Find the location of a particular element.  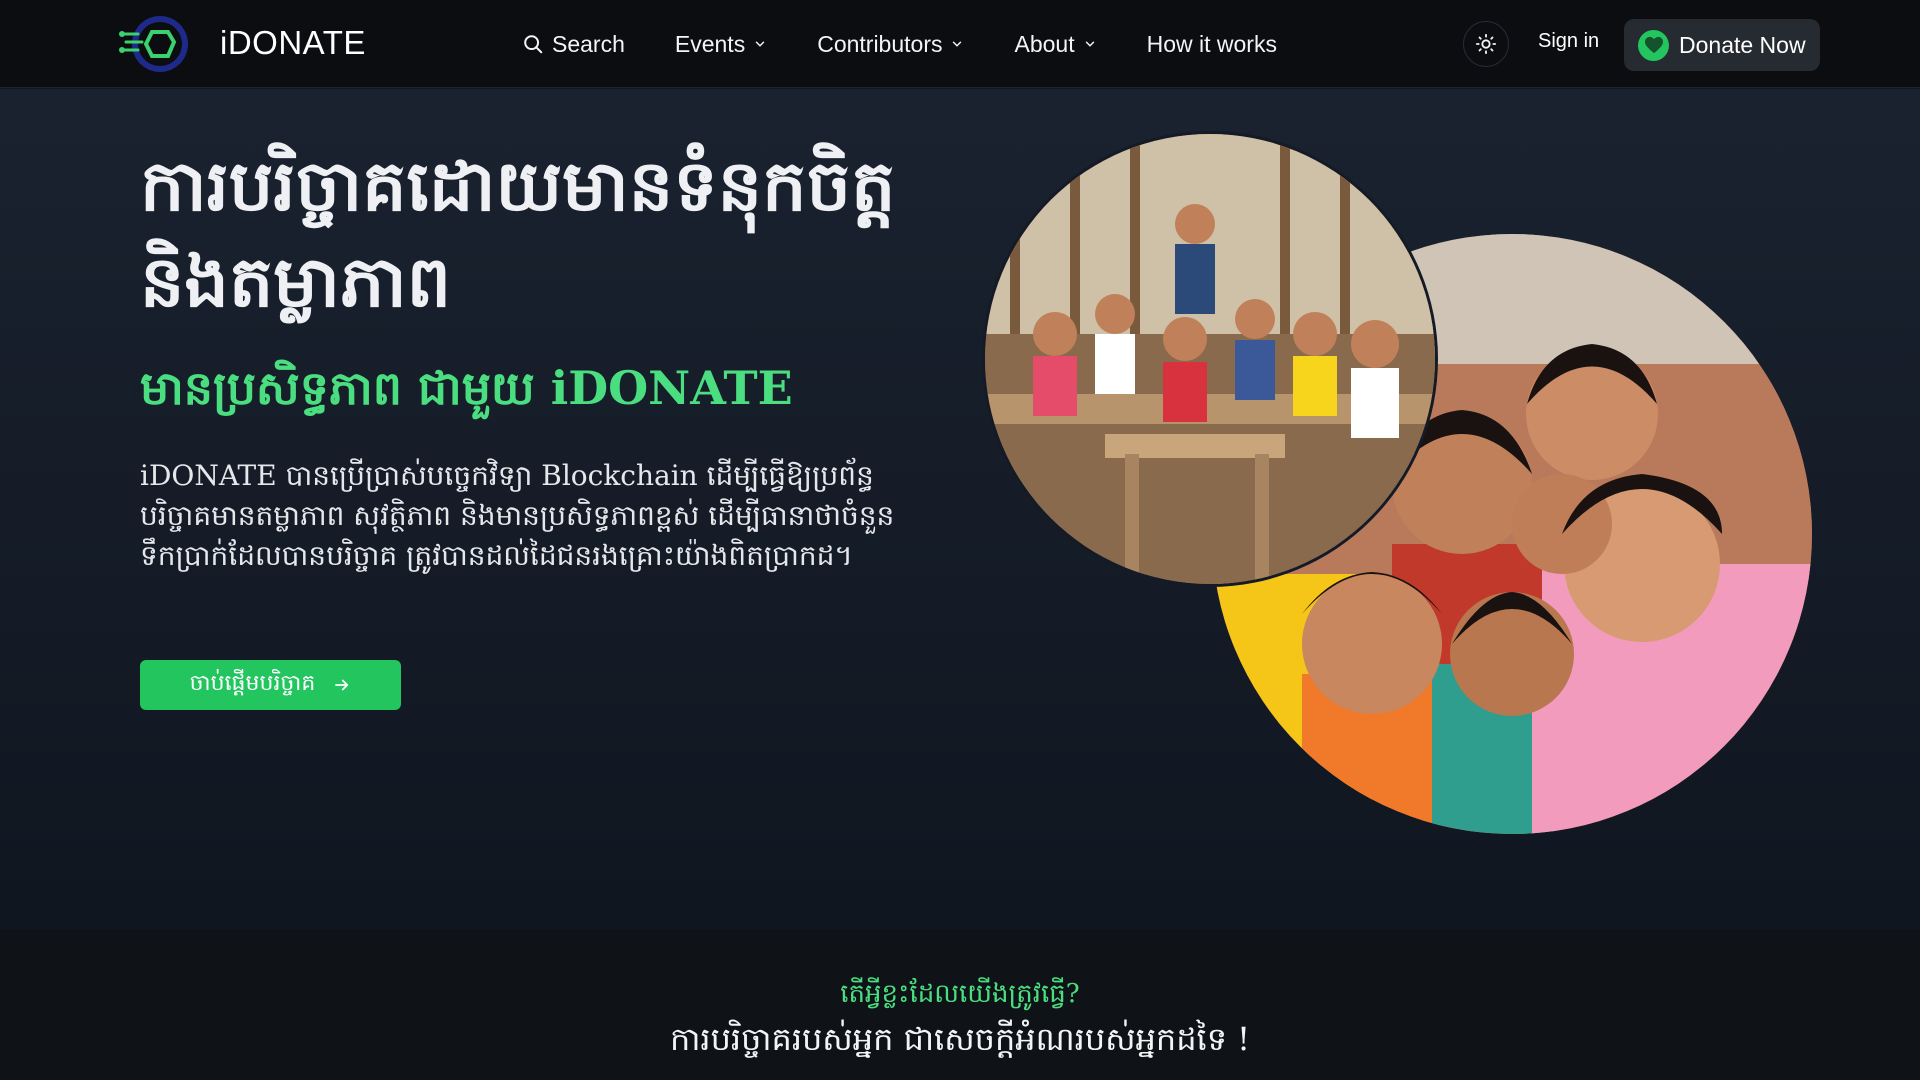

hero-subtitle: មានប្រសិទ្ធភាព ជាមួយ iDONATE is located at coordinates (466, 388).